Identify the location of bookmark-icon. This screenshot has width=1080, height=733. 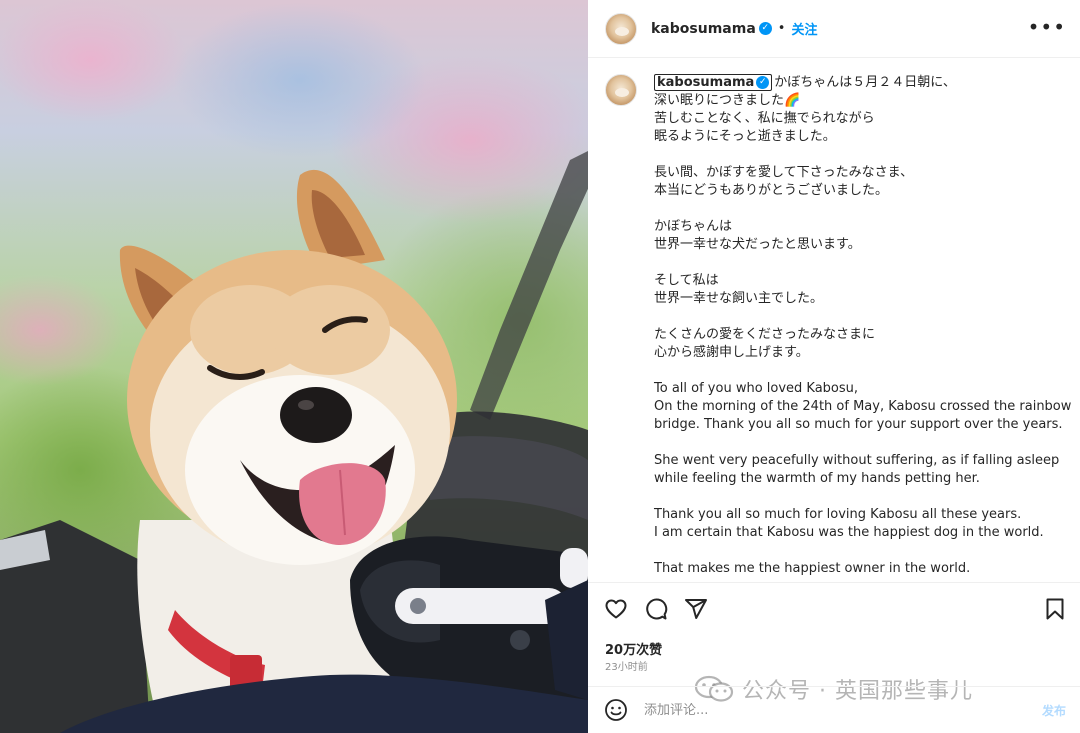
(1055, 609).